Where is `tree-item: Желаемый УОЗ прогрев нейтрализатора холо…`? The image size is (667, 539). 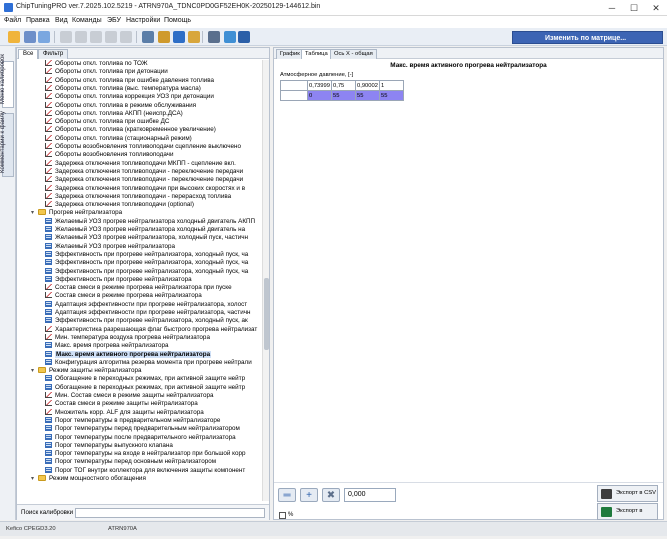 tree-item: Желаемый УОЗ прогрев нейтрализатора холо… is located at coordinates (150, 221).